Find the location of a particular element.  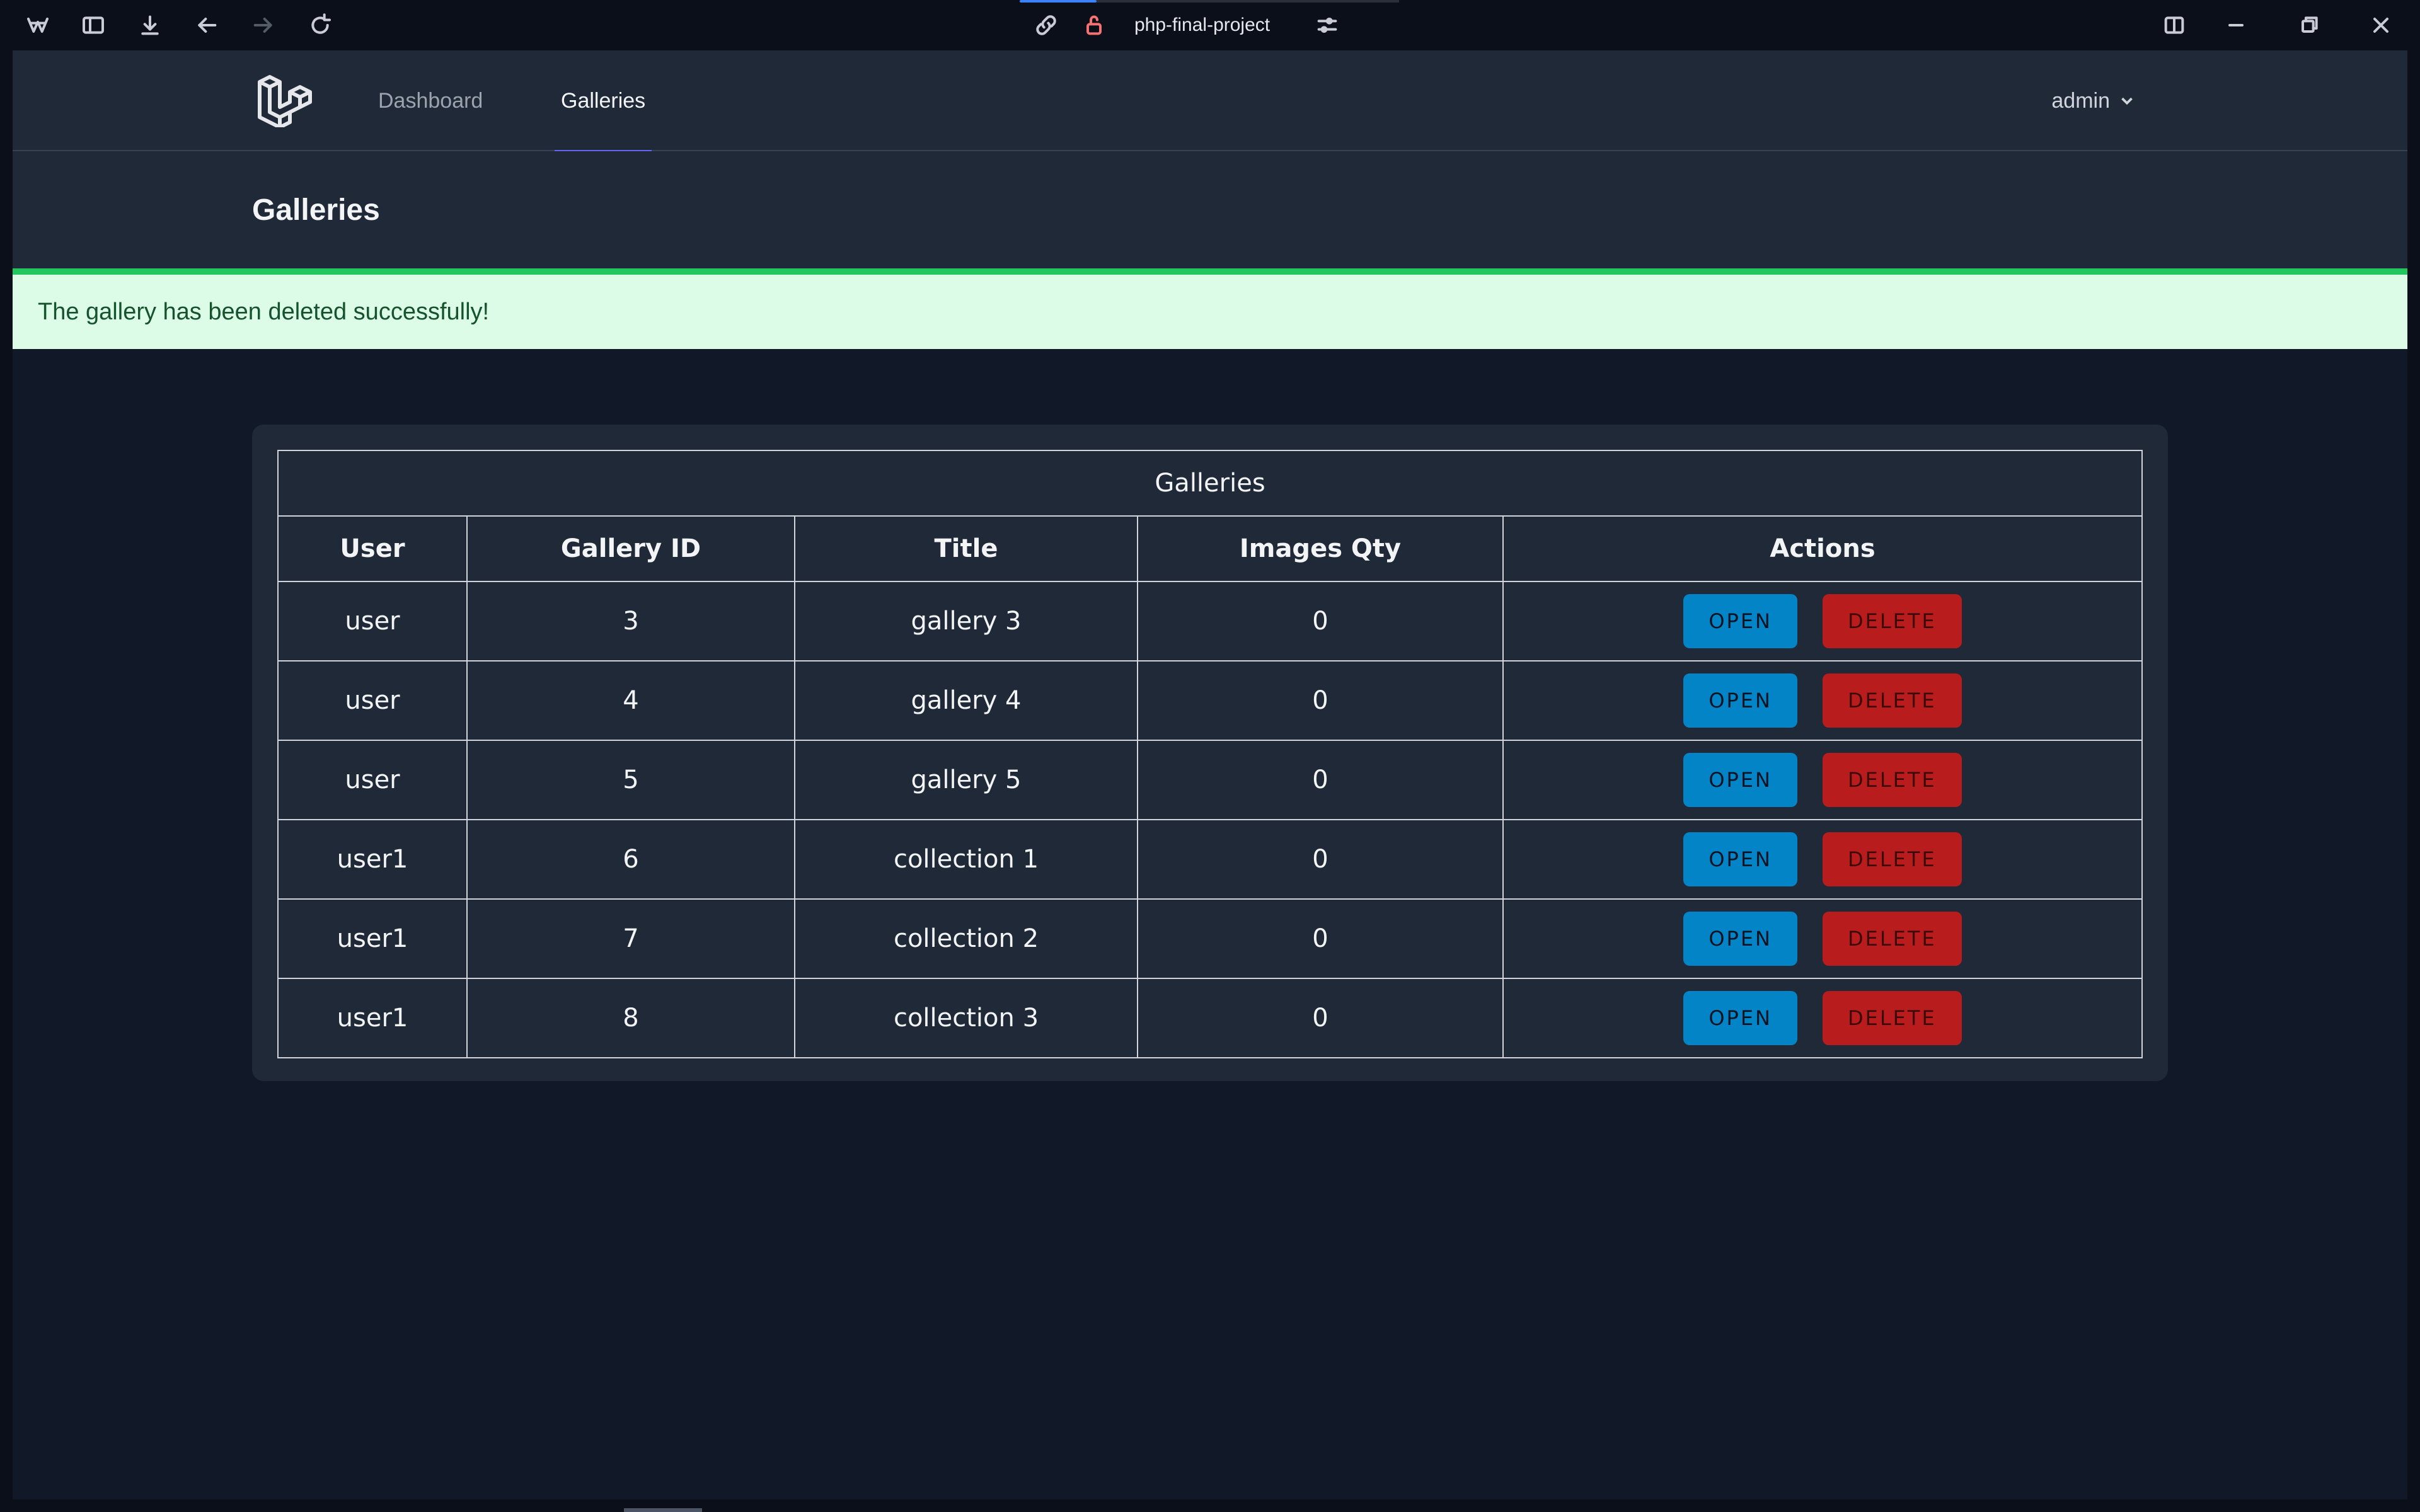

user-menu: admin is located at coordinates (2094, 100).